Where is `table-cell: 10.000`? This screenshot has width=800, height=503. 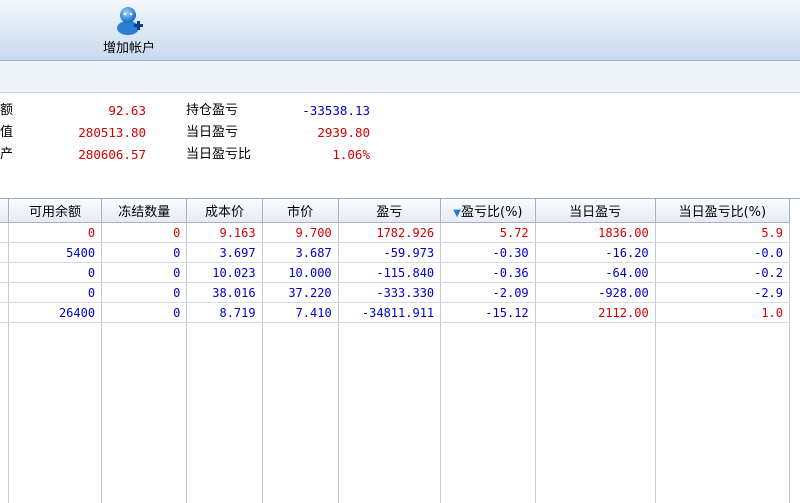
table-cell: 10.000 is located at coordinates (300, 273).